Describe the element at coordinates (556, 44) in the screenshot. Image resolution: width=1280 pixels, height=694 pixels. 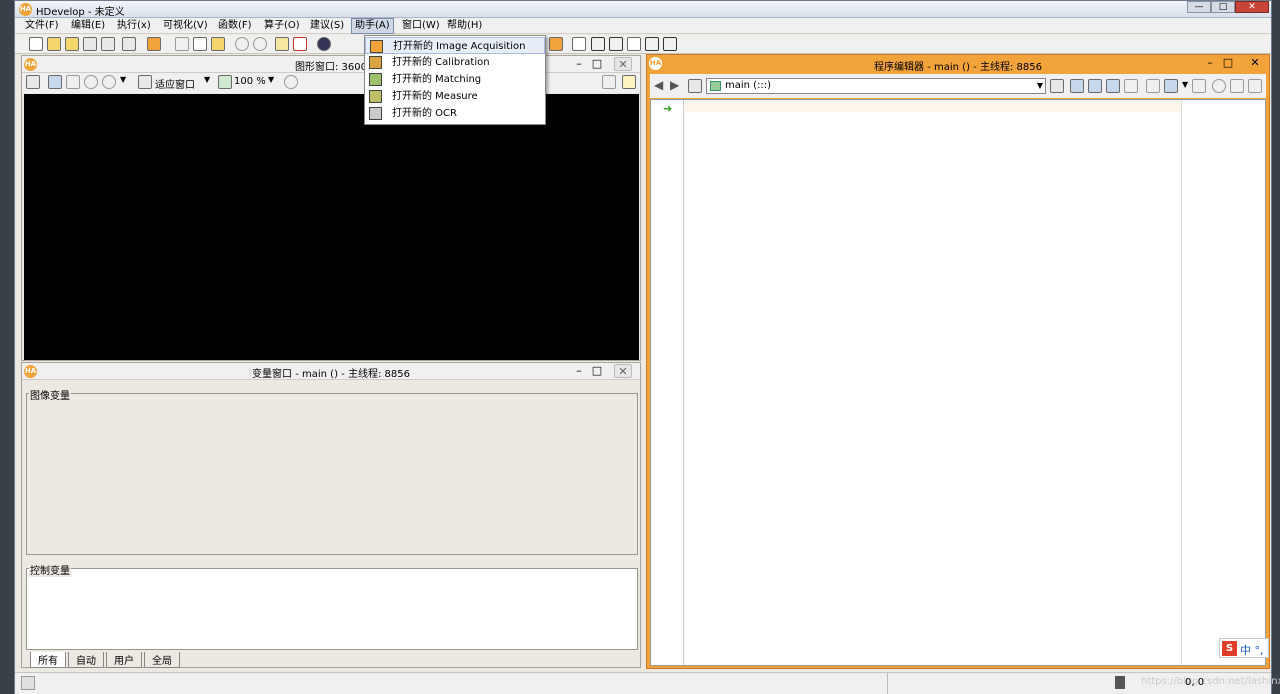
I see `window-icon` at that location.